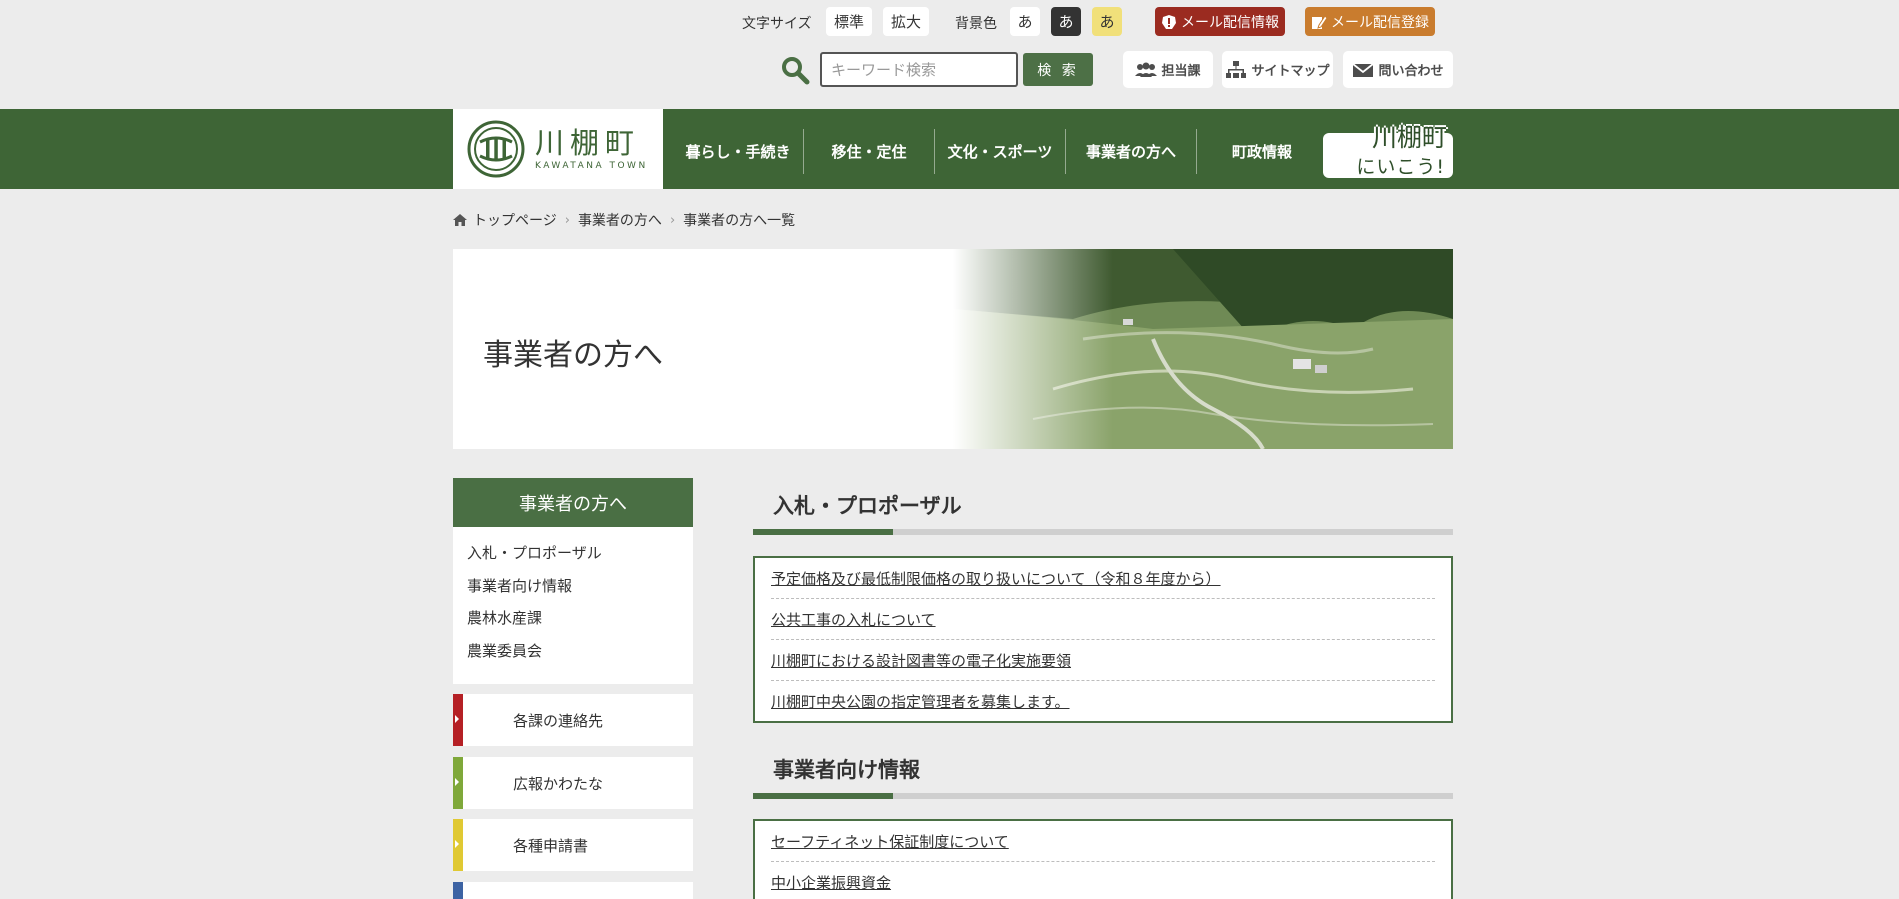 This screenshot has width=1899, height=899. What do you see at coordinates (890, 841) in the screenshot?
I see `business-info-link-1: セーフティネット保証制度について` at bounding box center [890, 841].